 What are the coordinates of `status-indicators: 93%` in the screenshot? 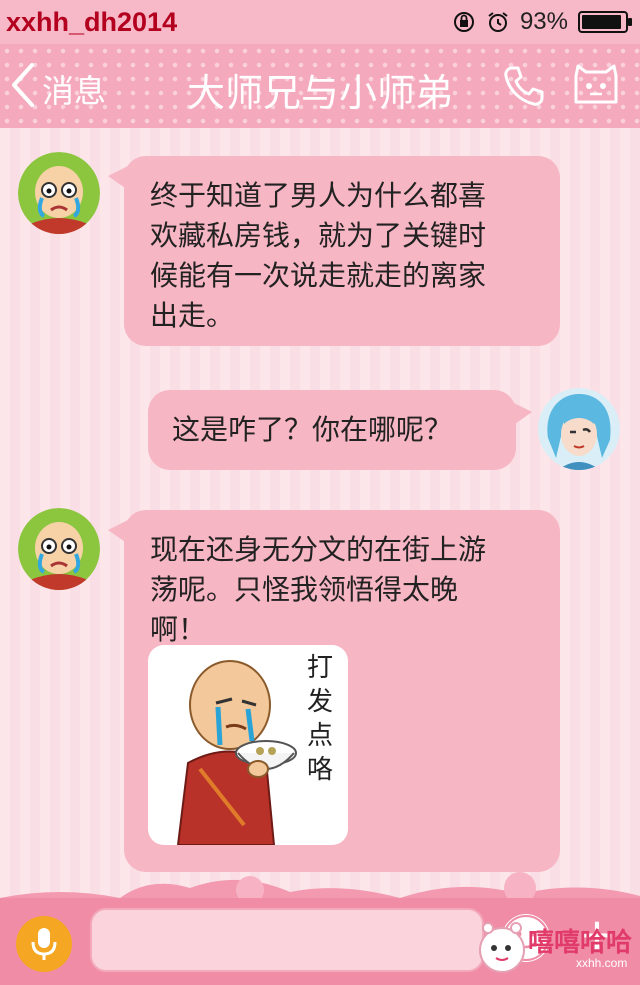 It's located at (542, 22).